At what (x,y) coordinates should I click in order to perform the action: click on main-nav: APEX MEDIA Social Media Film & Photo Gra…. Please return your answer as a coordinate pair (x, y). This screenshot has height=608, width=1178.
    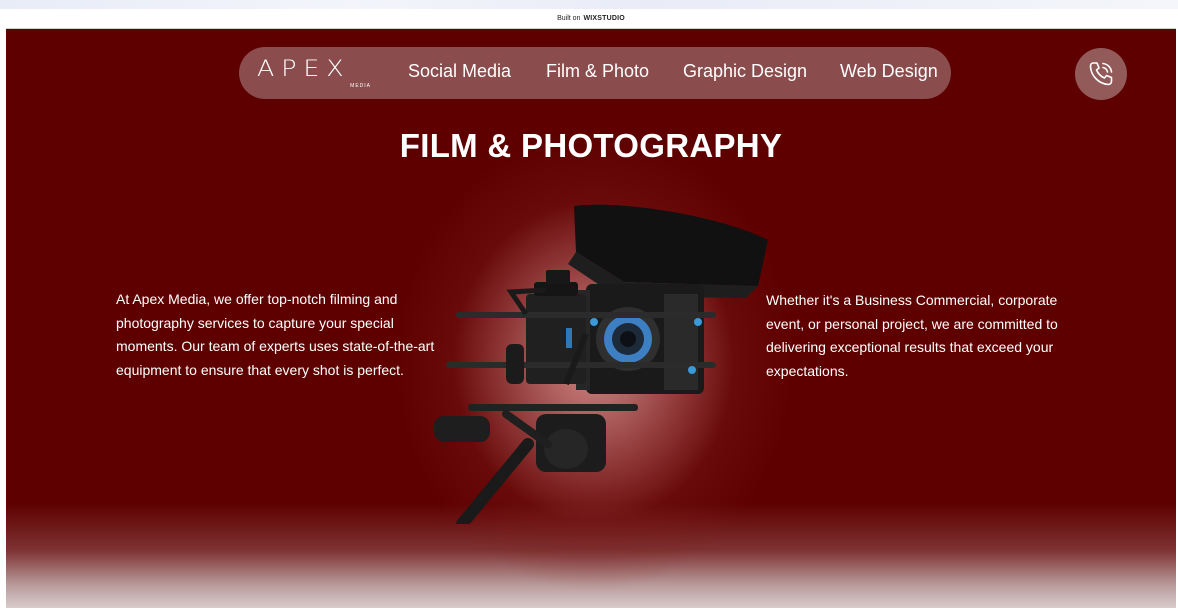
    Looking at the image, I should click on (595, 73).